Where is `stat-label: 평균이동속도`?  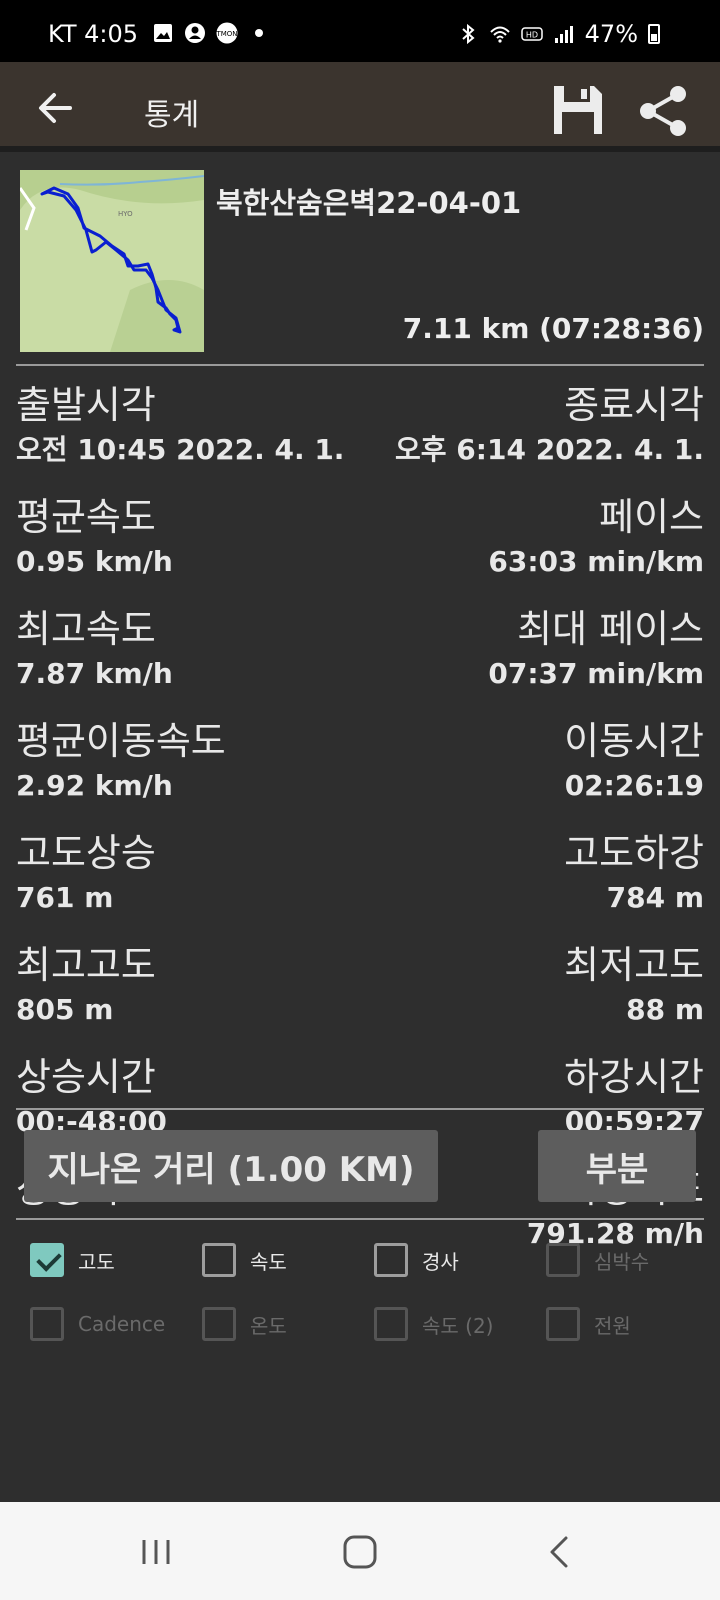 stat-label: 평균이동속도 is located at coordinates (121, 741).